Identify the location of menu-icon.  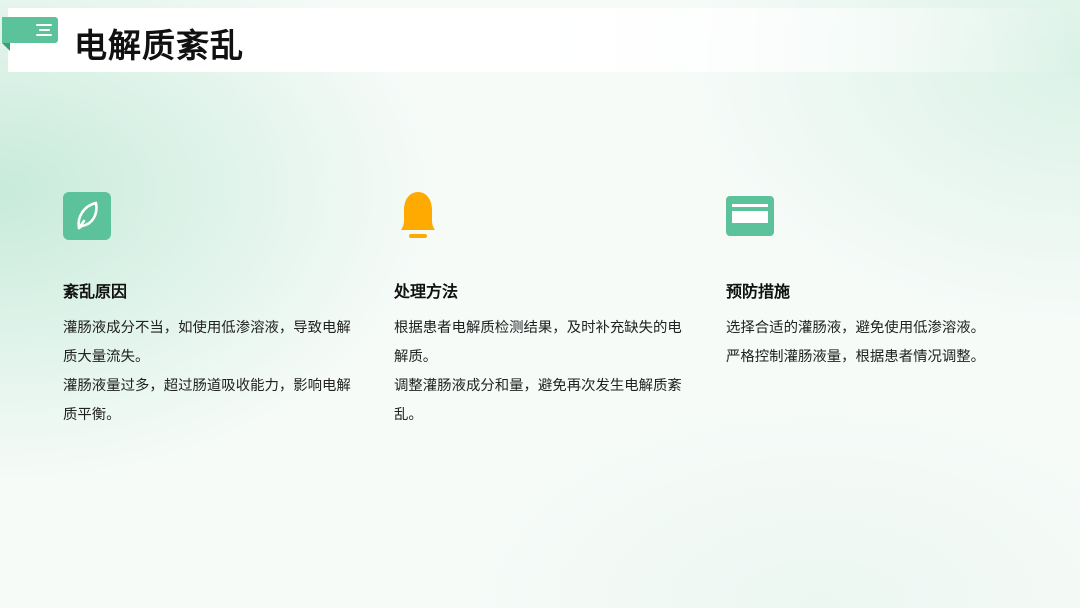
(44, 30).